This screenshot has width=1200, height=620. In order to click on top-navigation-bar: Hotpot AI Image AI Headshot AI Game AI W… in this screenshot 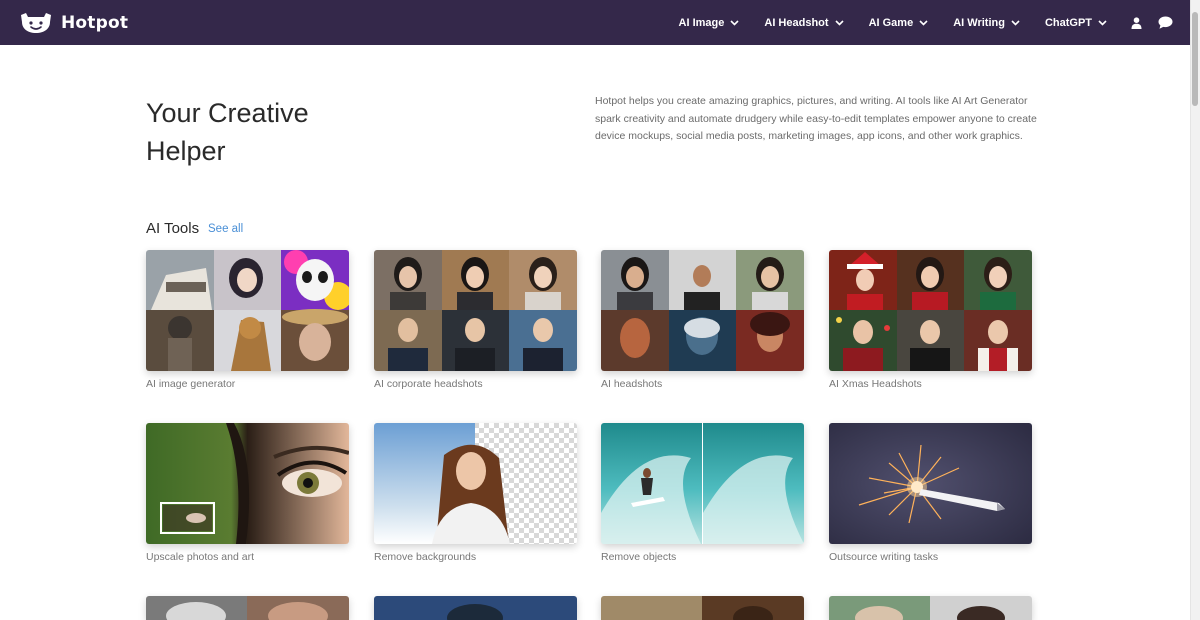, I will do `click(595, 22)`.